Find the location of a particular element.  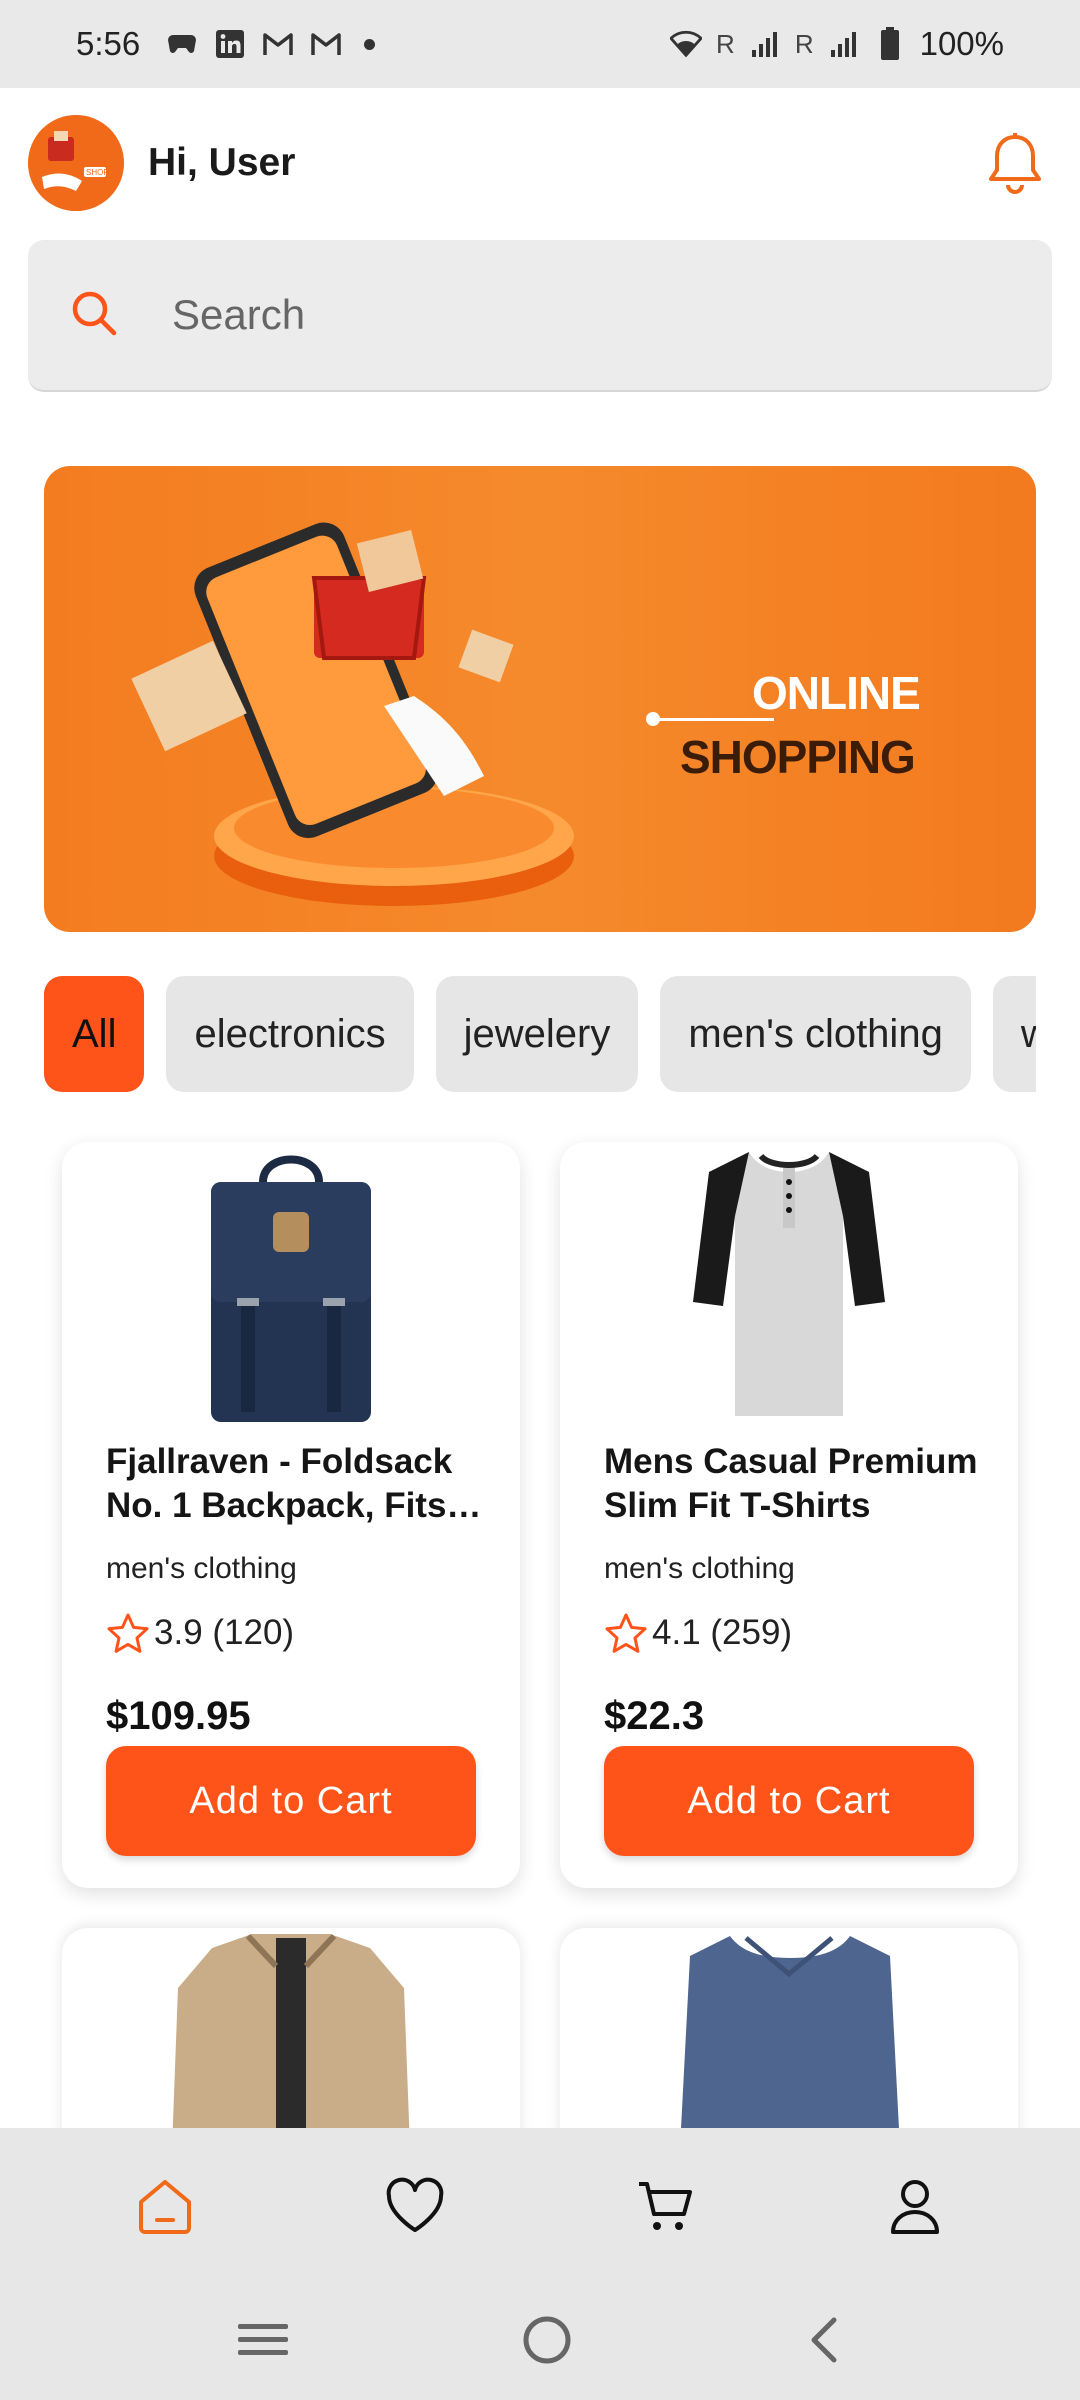

banner-title-line1: ONLINE is located at coordinates (836, 693).